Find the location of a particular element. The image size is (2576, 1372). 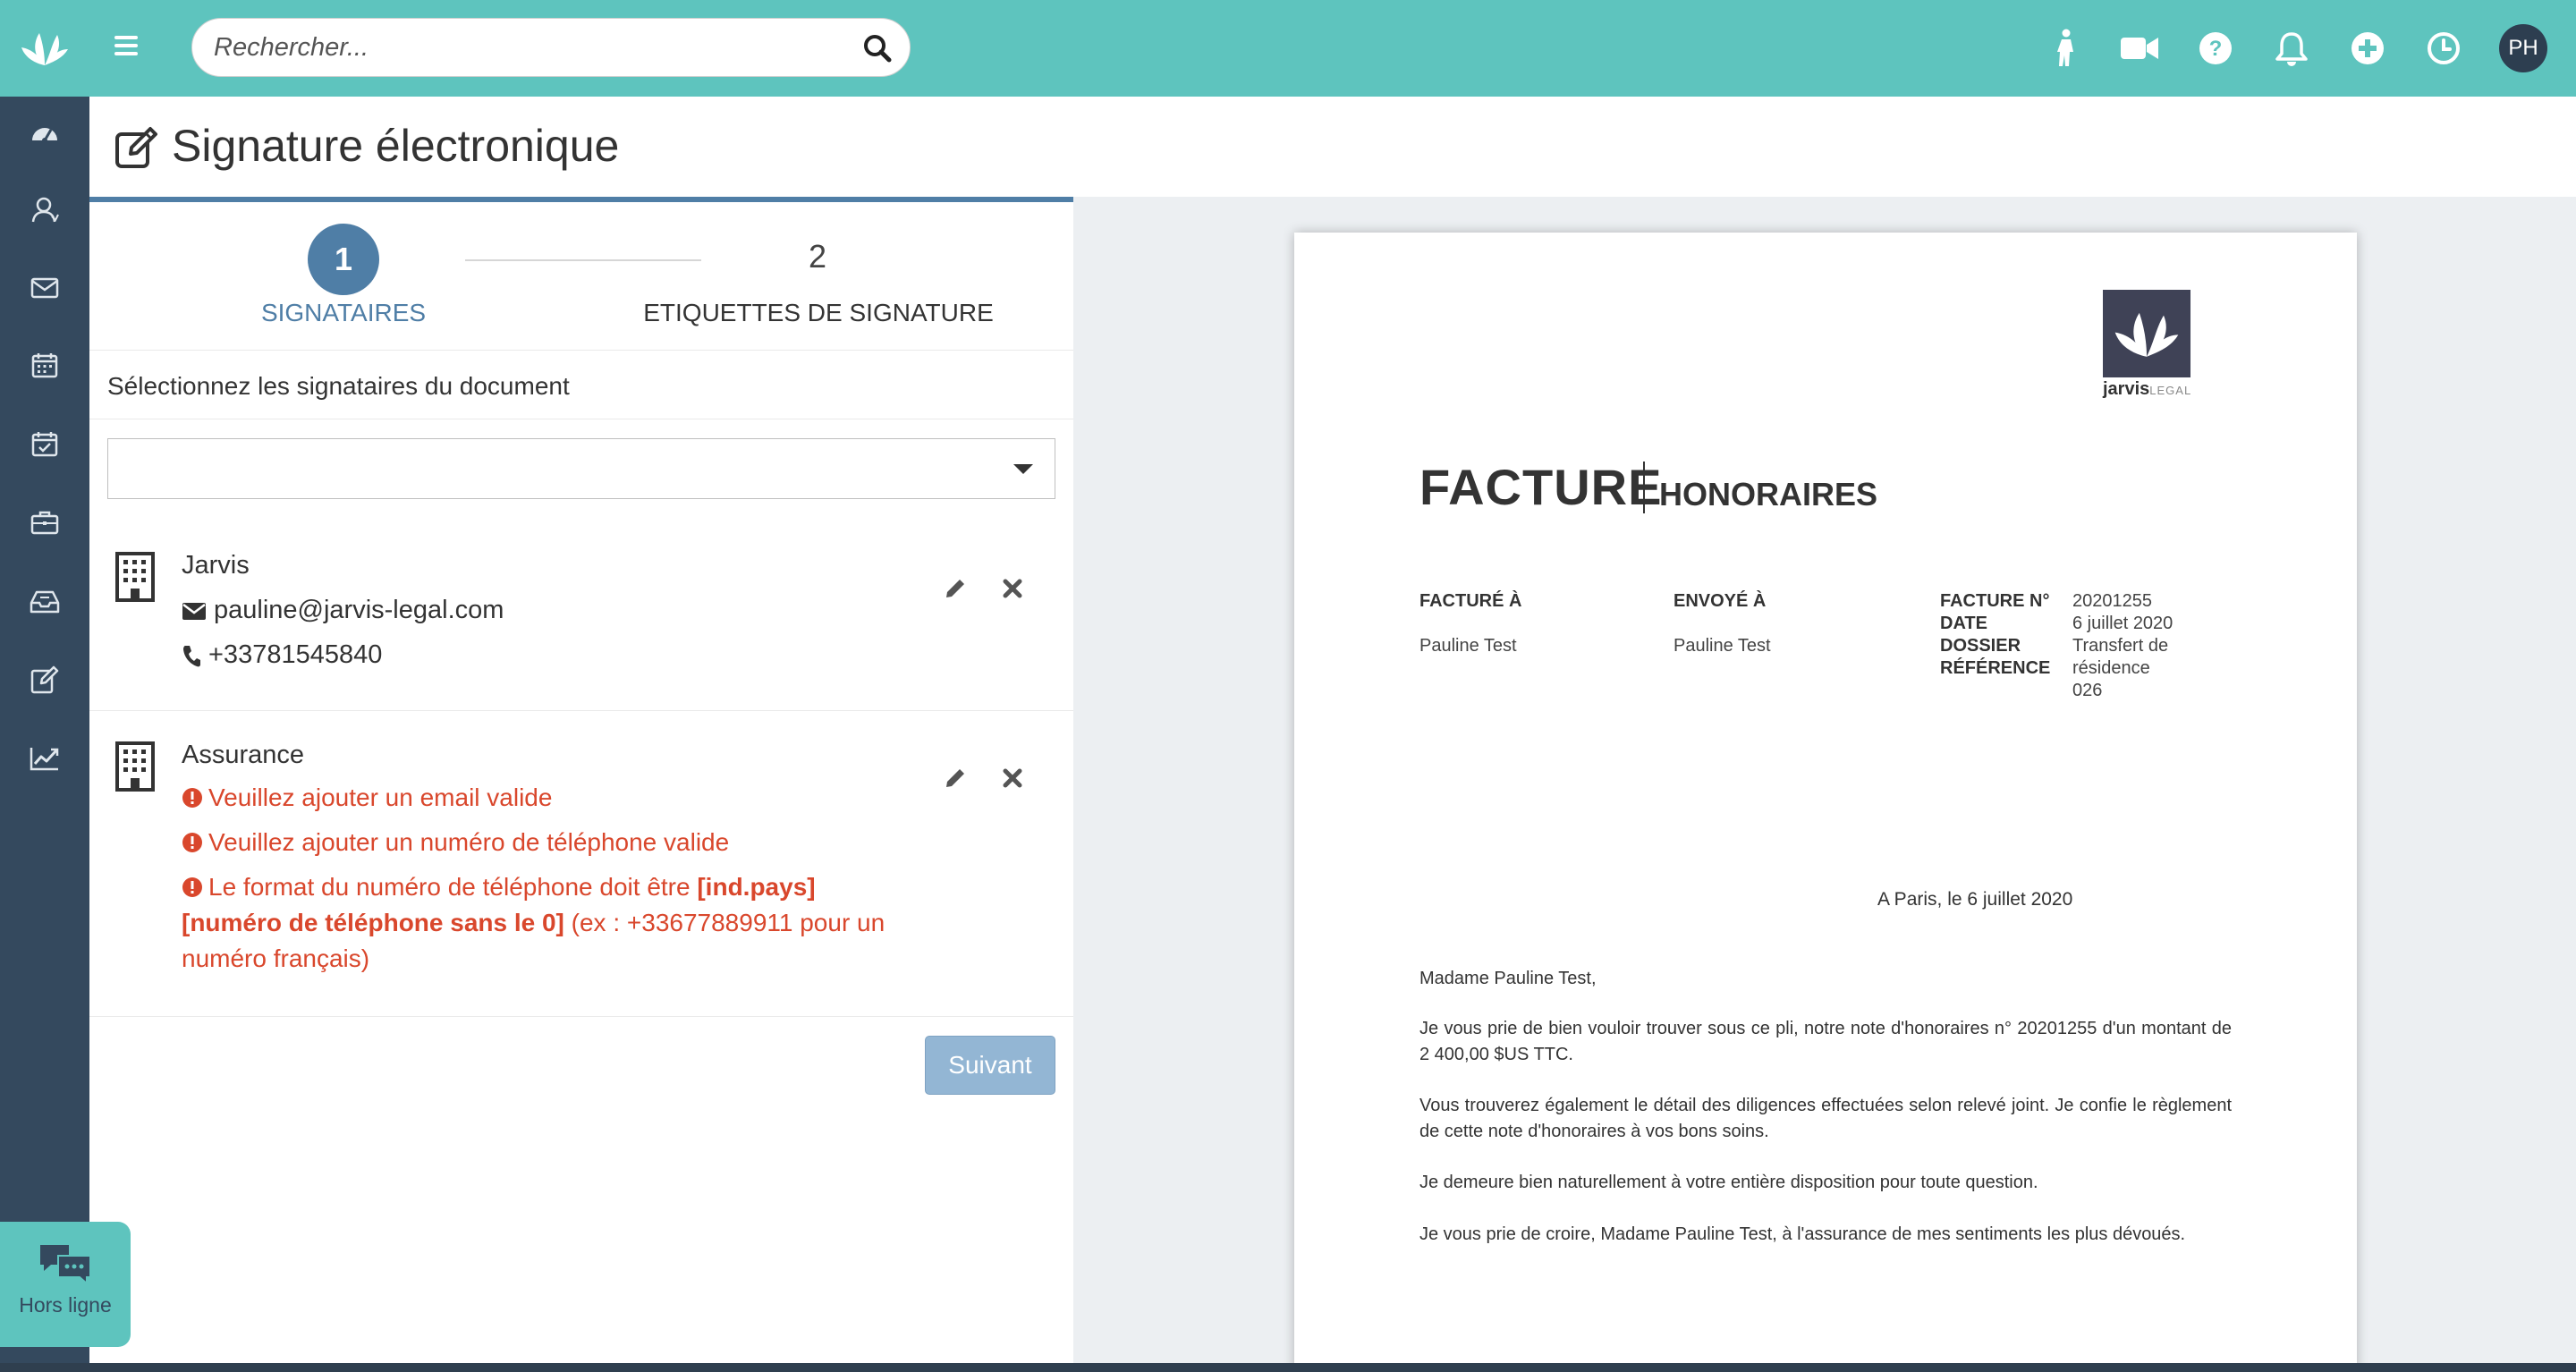

chat-bubbles-icon is located at coordinates (65, 1263).